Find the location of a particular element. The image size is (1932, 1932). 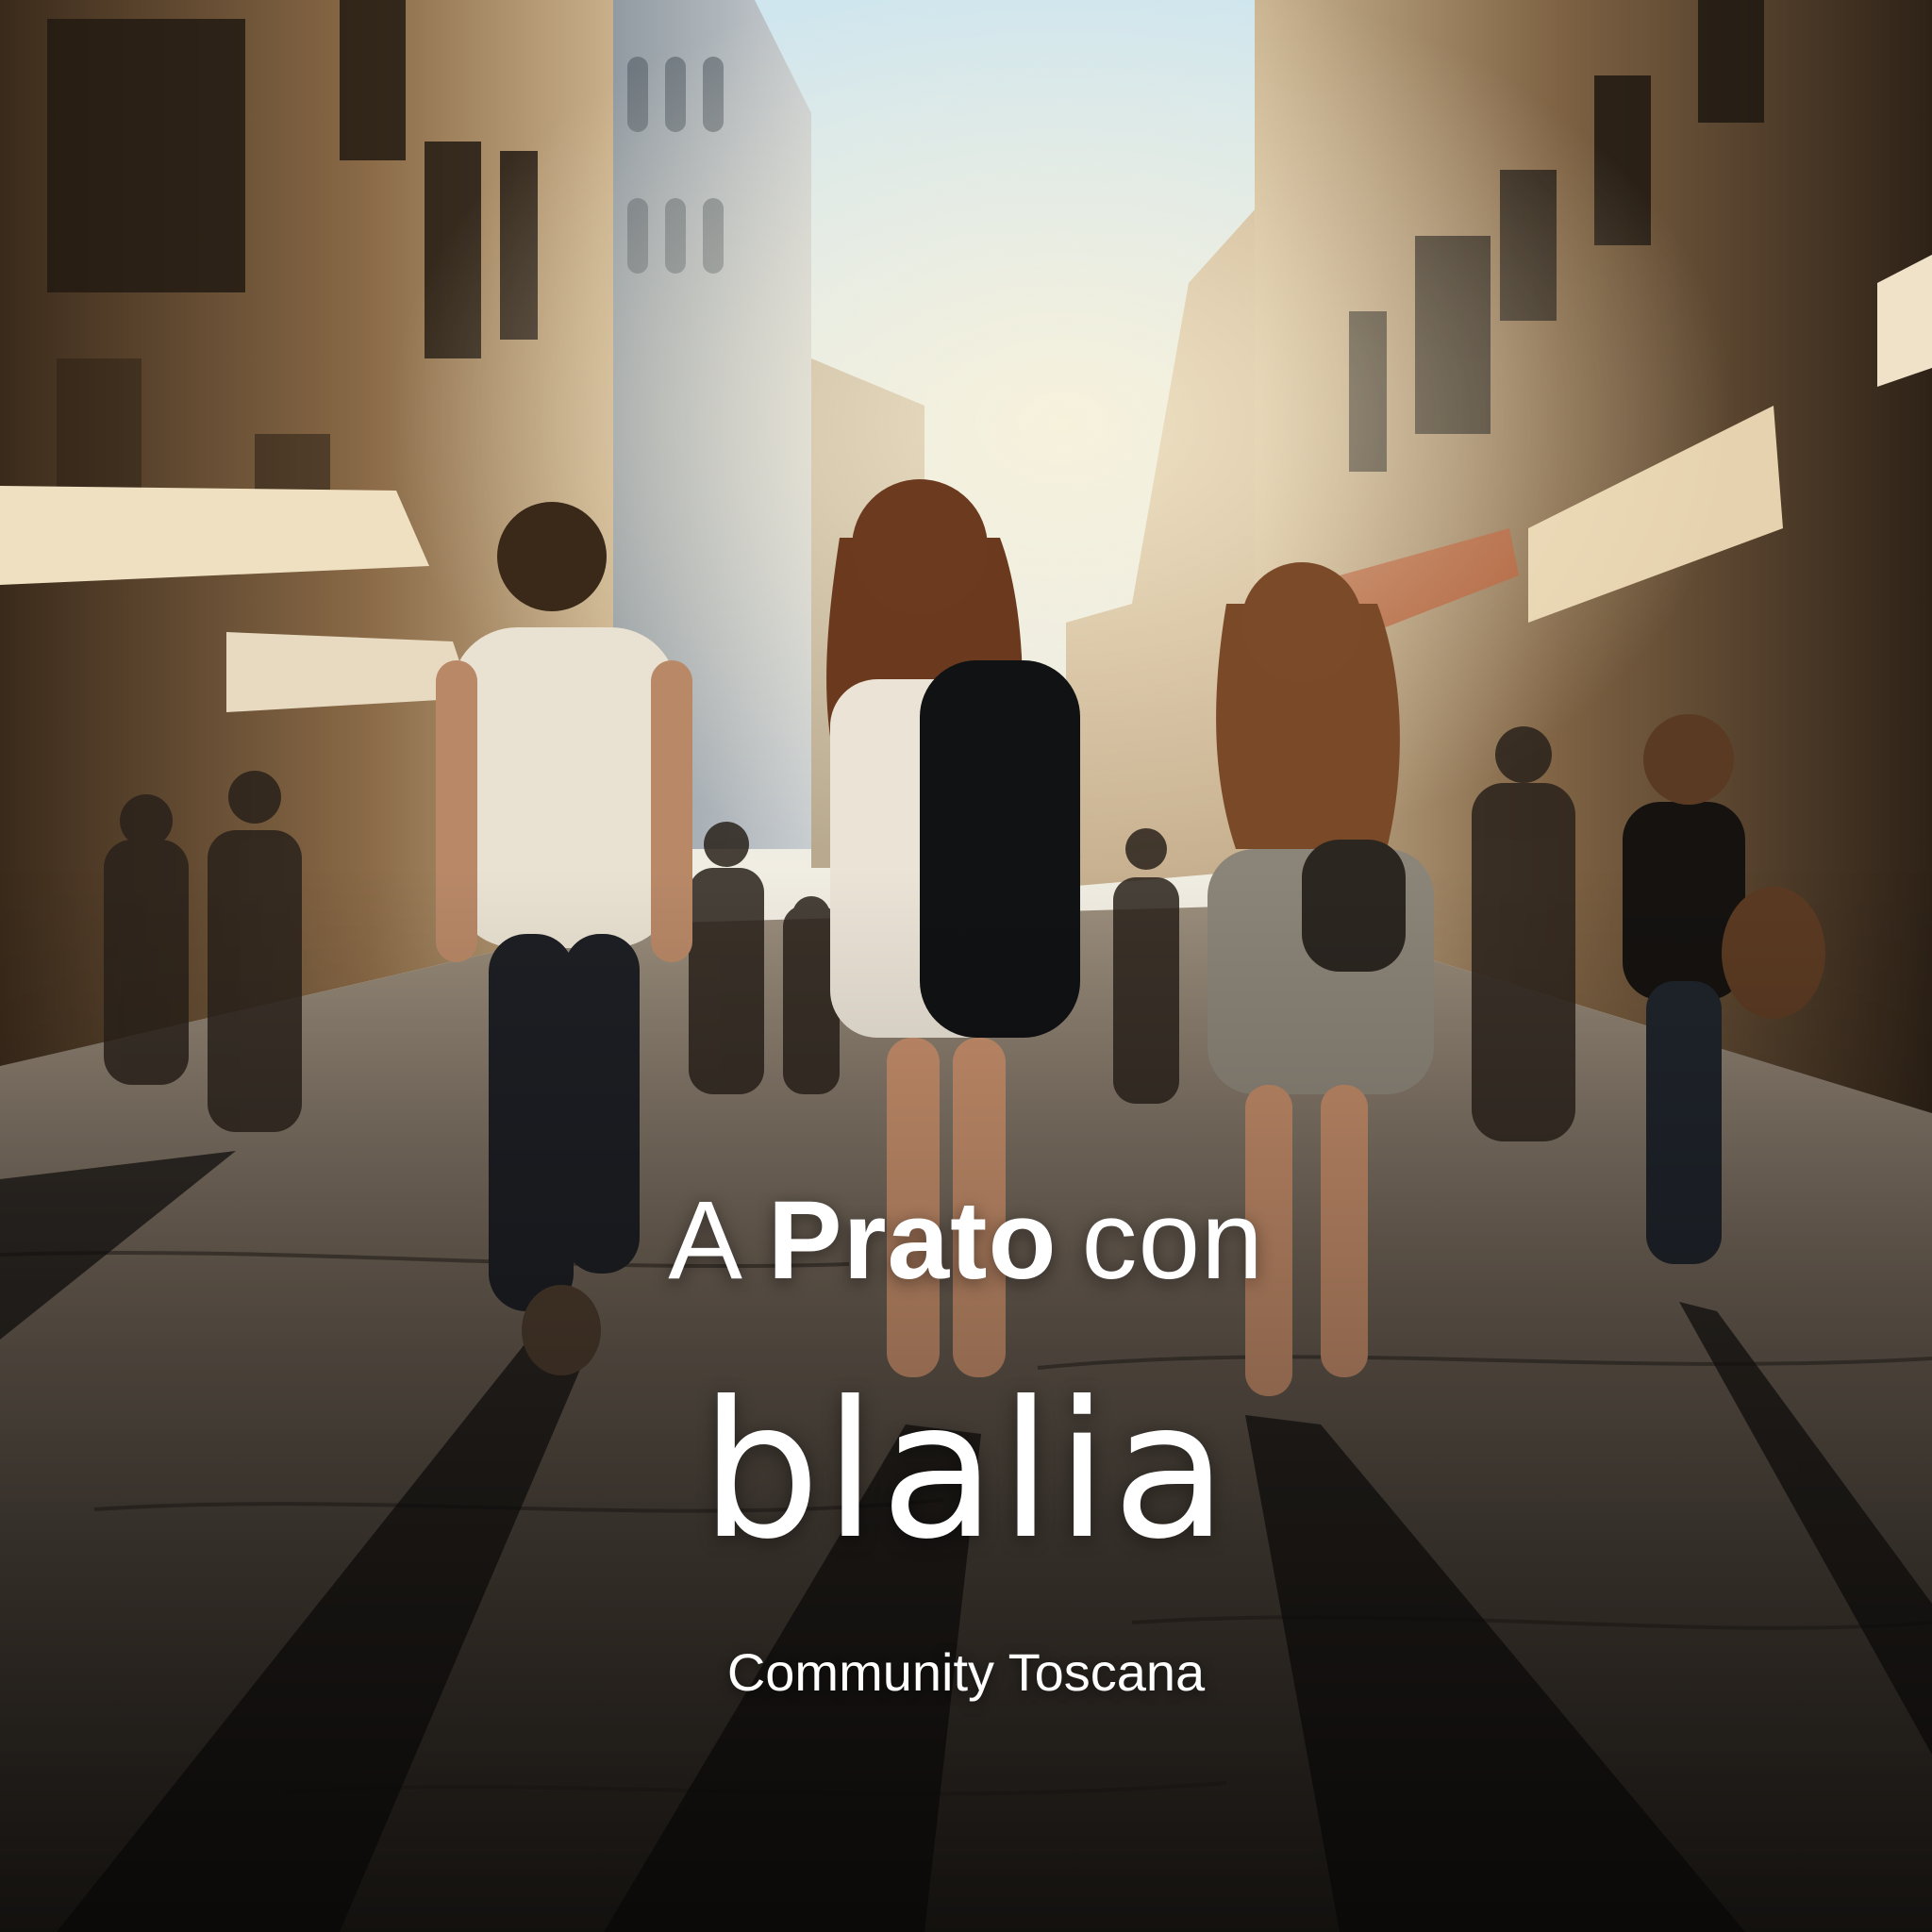

headline: A Prato con is located at coordinates (966, 1241).